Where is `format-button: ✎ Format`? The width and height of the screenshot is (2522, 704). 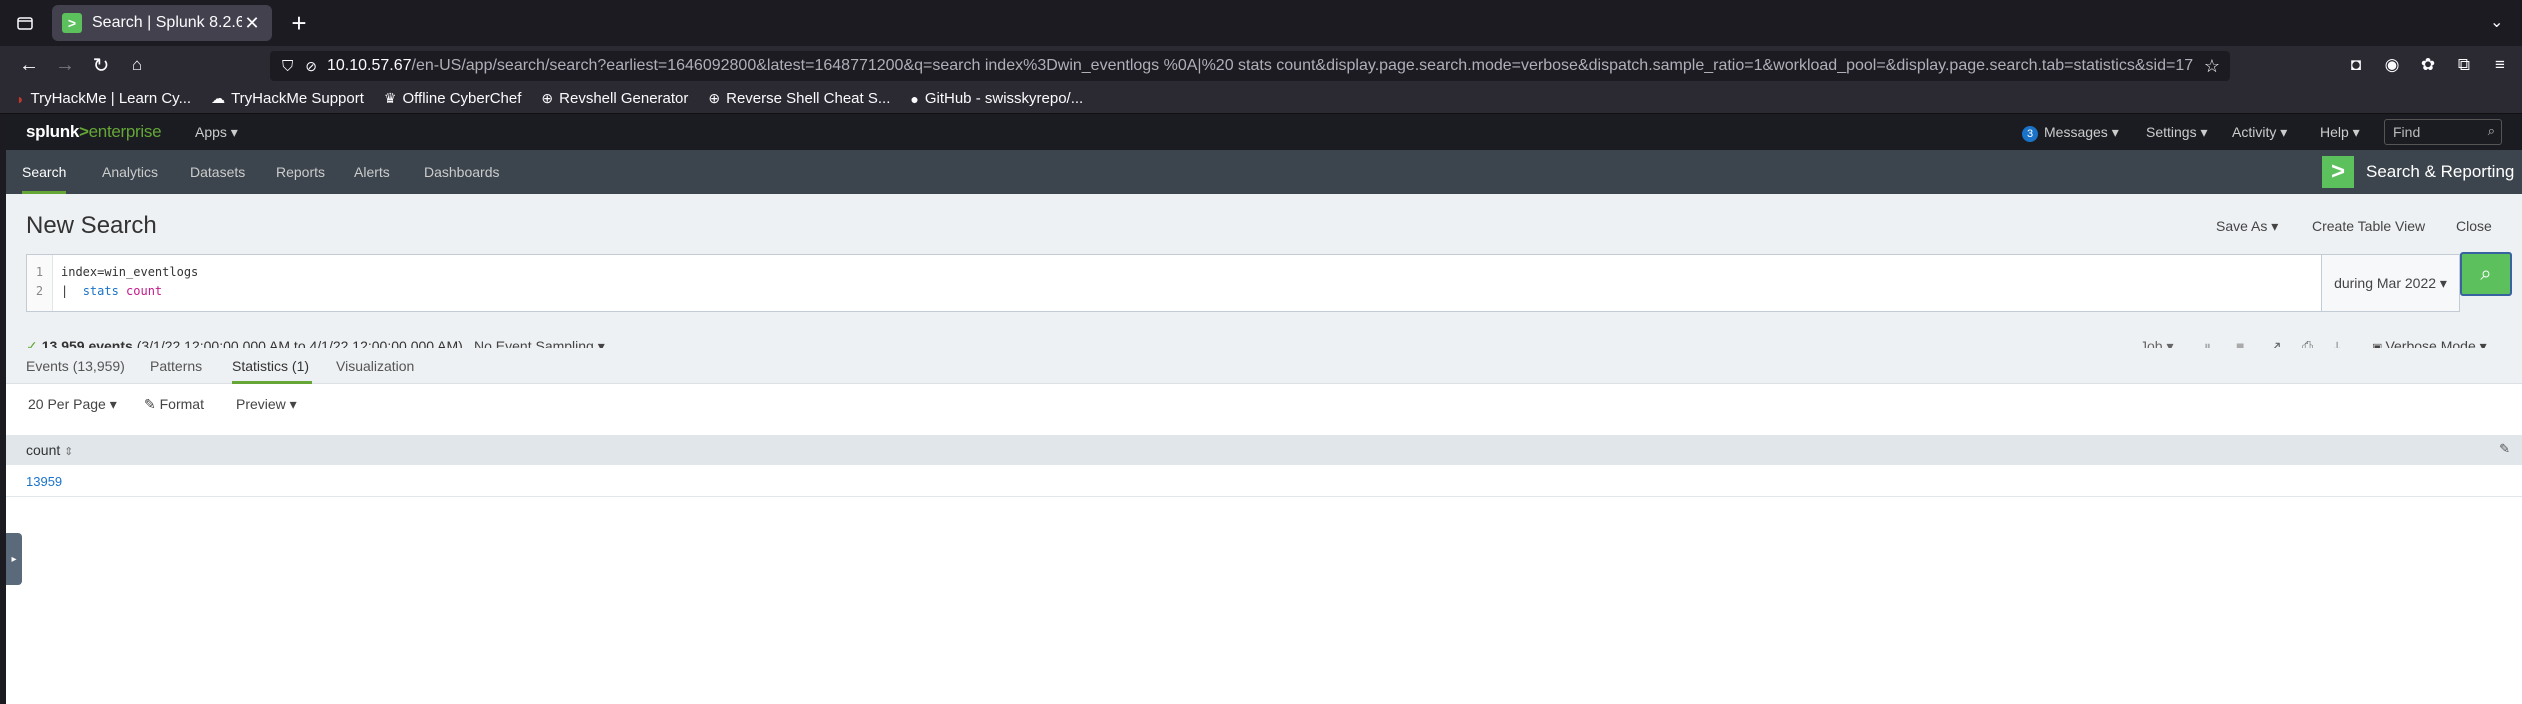 format-button: ✎ Format is located at coordinates (174, 404).